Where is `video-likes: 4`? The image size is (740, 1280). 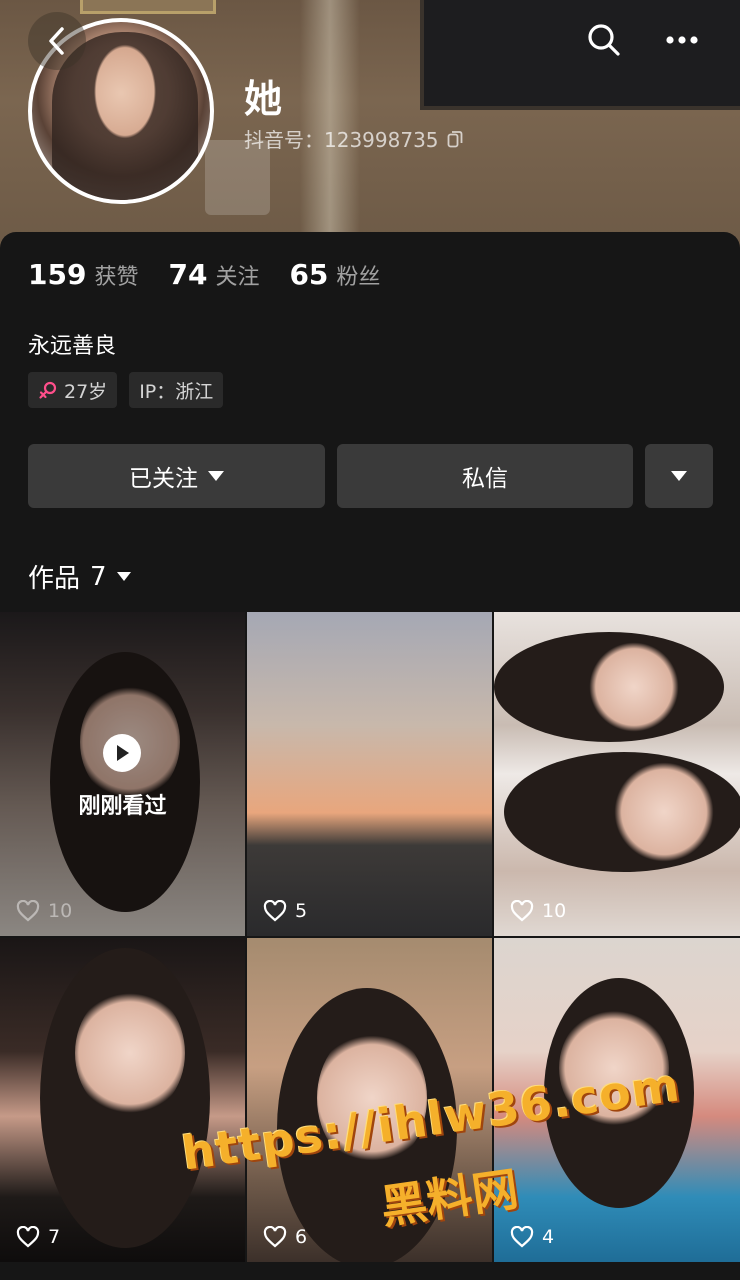 video-likes: 4 is located at coordinates (532, 1237).